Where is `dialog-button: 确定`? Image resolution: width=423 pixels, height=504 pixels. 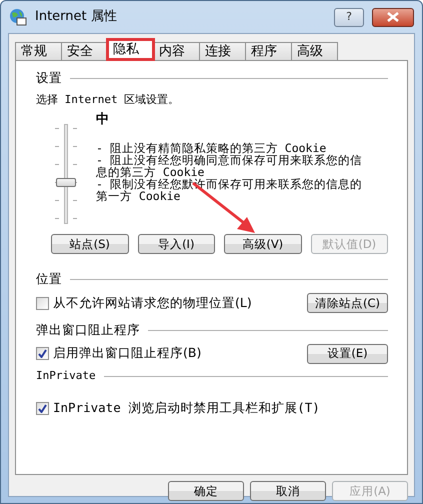 dialog-button: 确定 is located at coordinates (206, 491).